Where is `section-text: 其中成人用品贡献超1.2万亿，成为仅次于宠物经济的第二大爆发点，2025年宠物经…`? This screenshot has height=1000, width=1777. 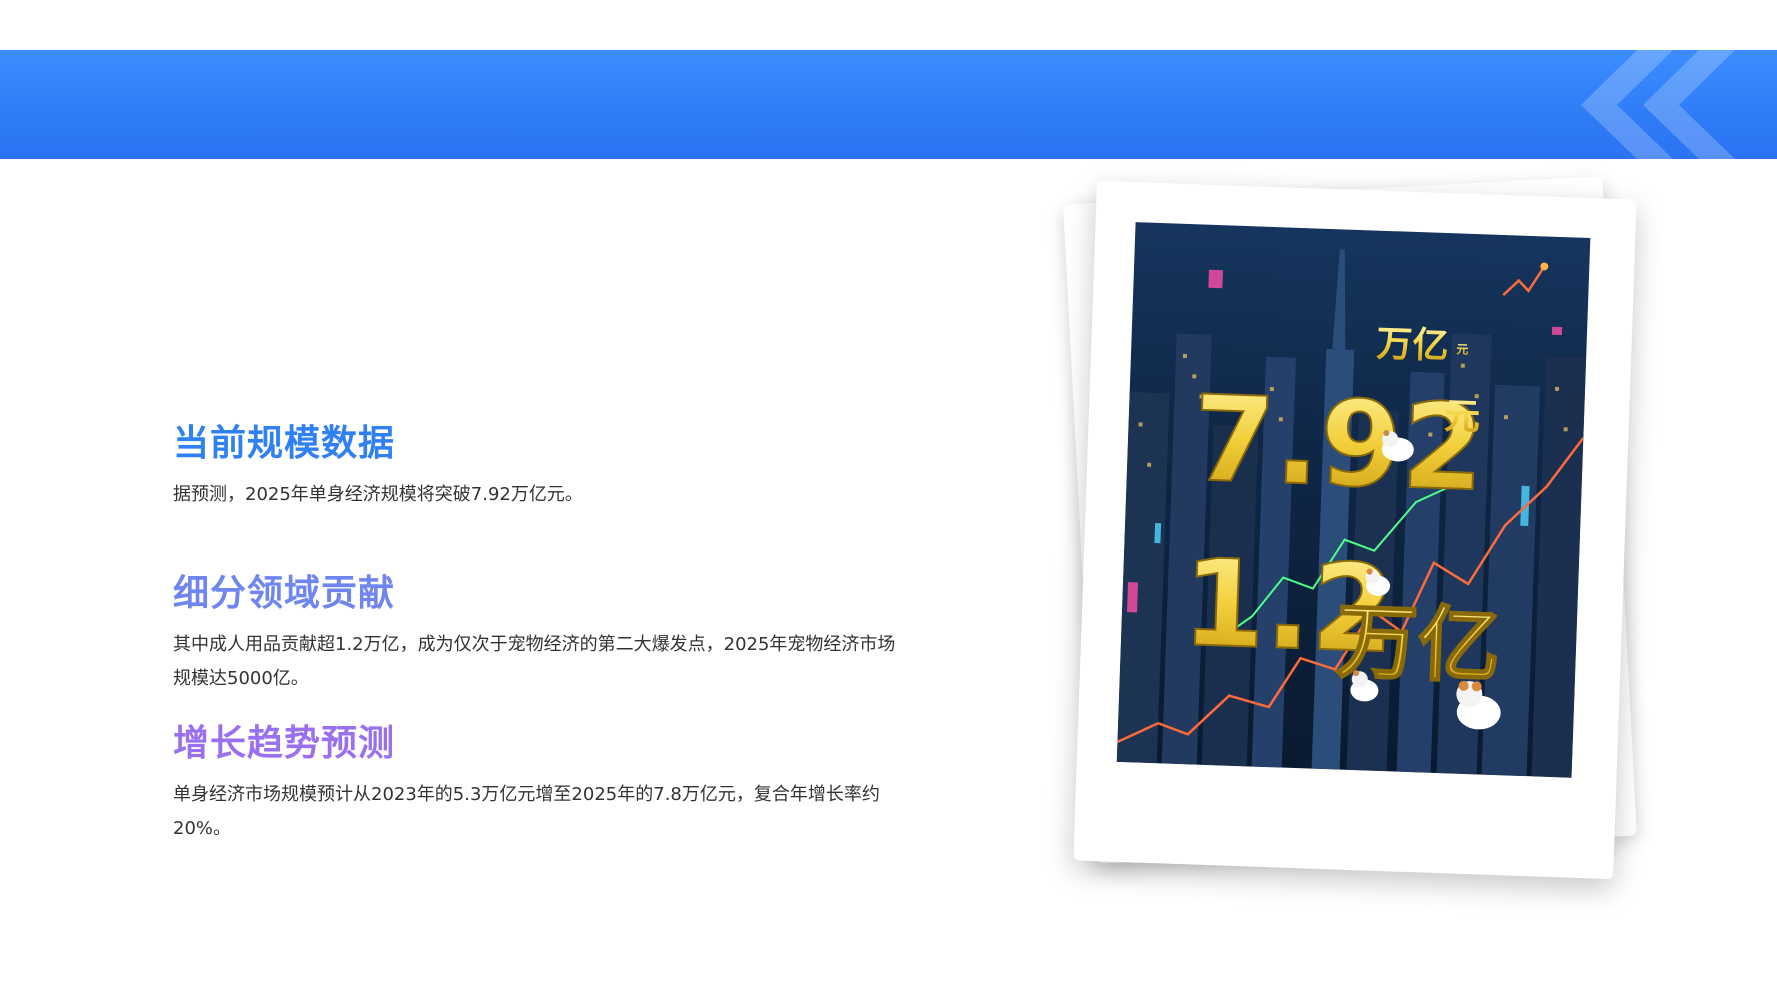 section-text: 其中成人用品贡献超1.2万亿，成为仅次于宠物经济的第二大爆发点，2025年宠物经… is located at coordinates (534, 661).